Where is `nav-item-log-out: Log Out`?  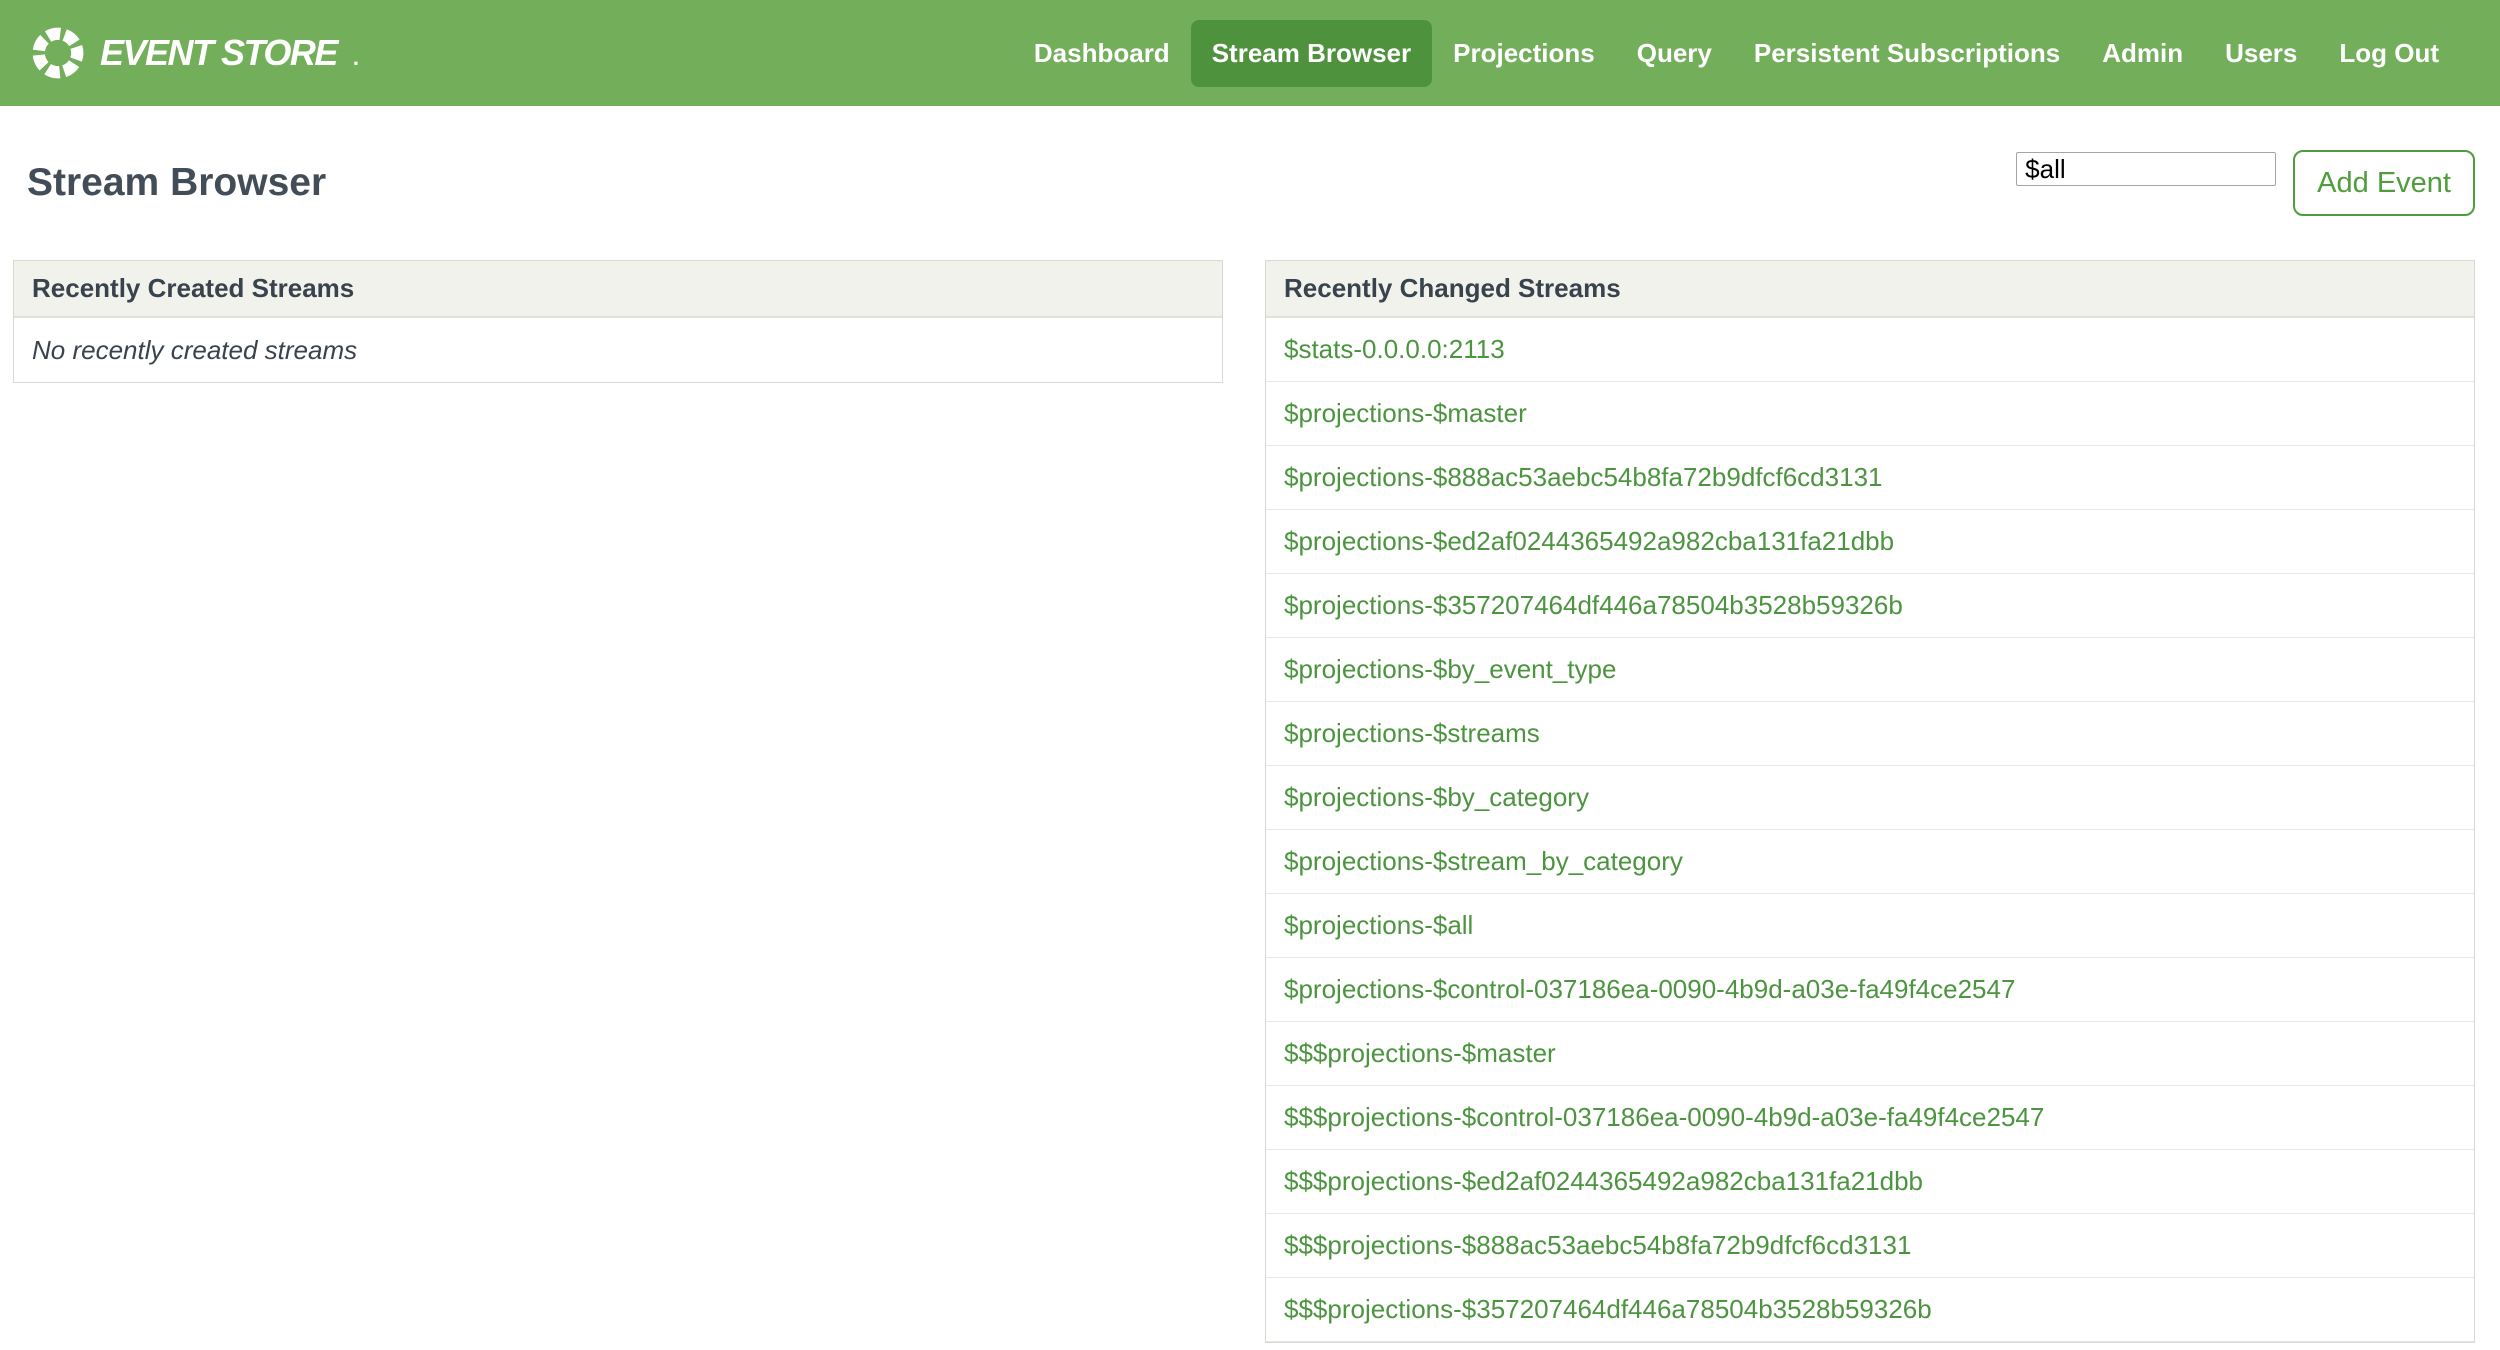
nav-item-log-out: Log Out is located at coordinates (2389, 53).